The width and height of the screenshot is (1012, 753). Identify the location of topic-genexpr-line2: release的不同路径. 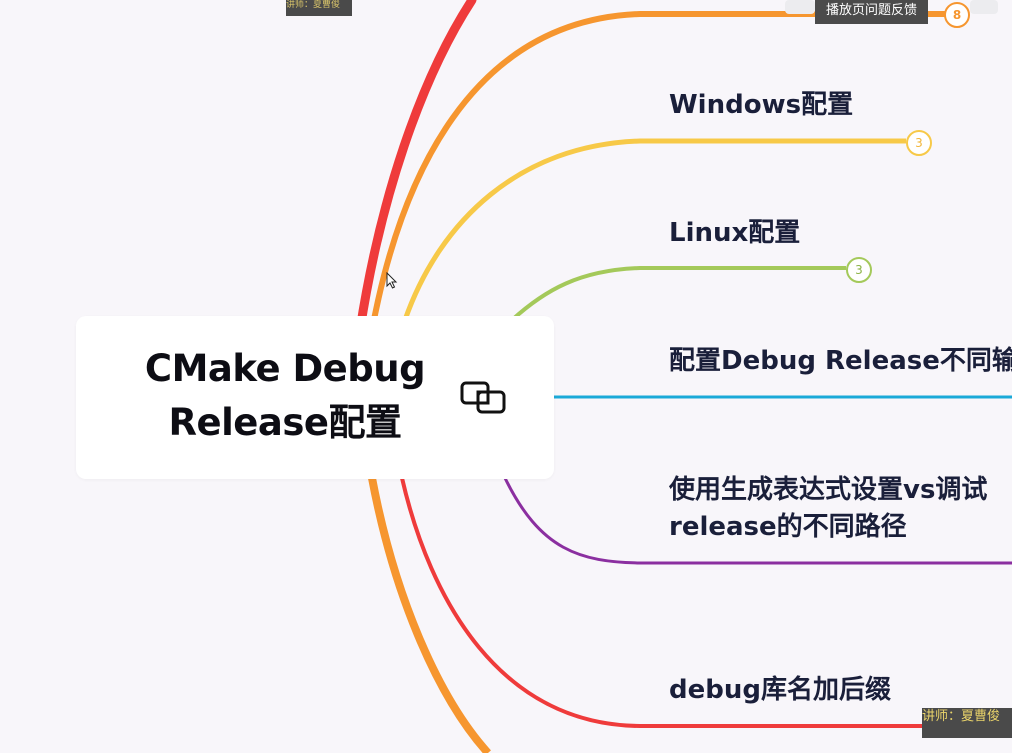
(788, 527).